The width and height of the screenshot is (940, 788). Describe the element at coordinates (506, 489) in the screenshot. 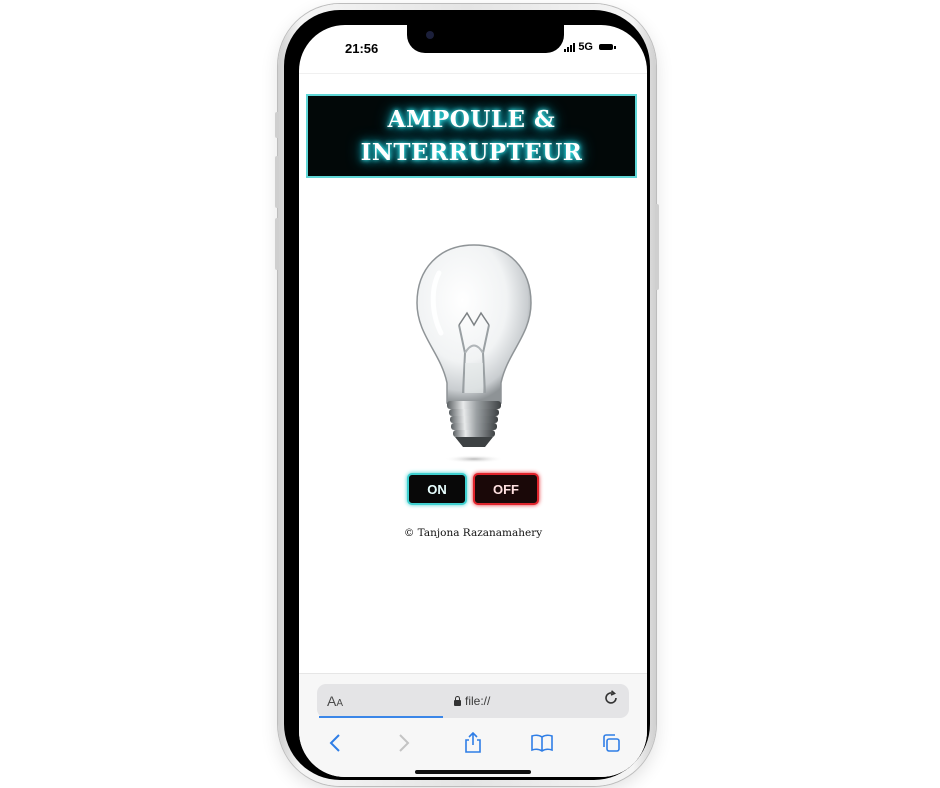

I see `off-button: OFF` at that location.